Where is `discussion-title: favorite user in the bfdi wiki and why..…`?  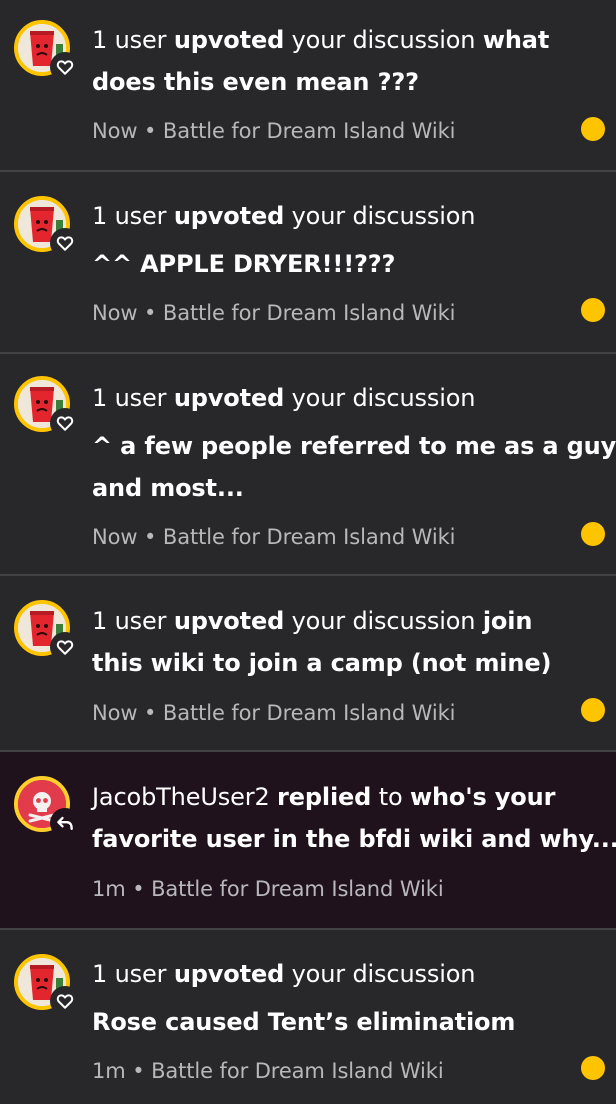 discussion-title: favorite user in the bfdi wiki and why..… is located at coordinates (354, 839).